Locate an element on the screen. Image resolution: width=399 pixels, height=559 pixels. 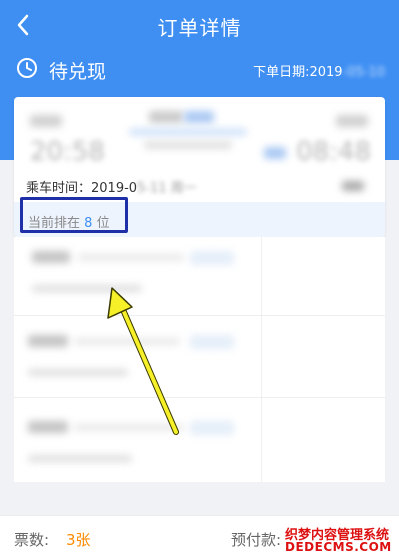
order-date: 下单日期:2019-05-10 is located at coordinates (319, 70).